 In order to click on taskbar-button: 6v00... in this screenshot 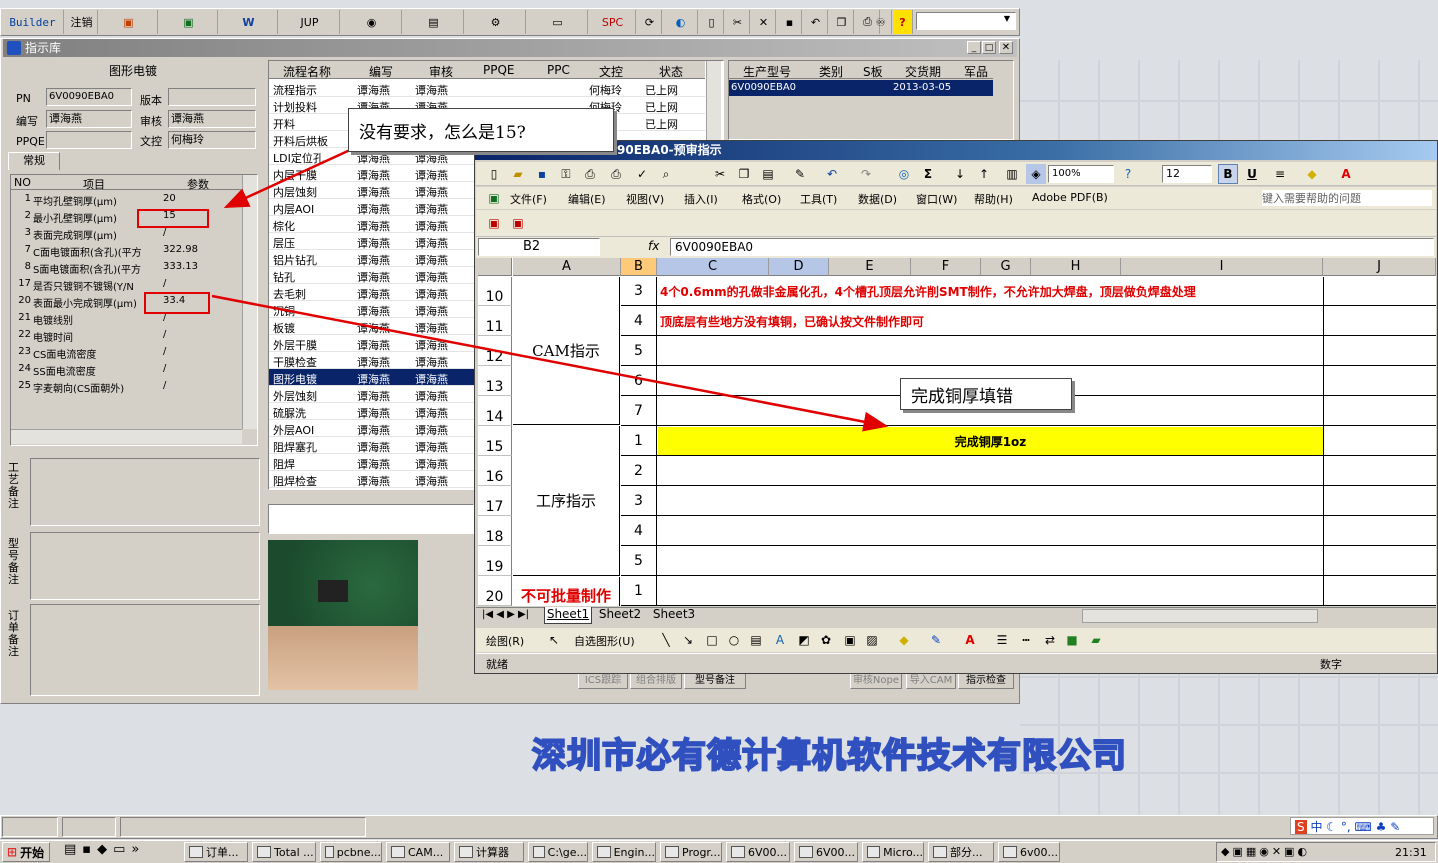, I will do `click(1029, 852)`.